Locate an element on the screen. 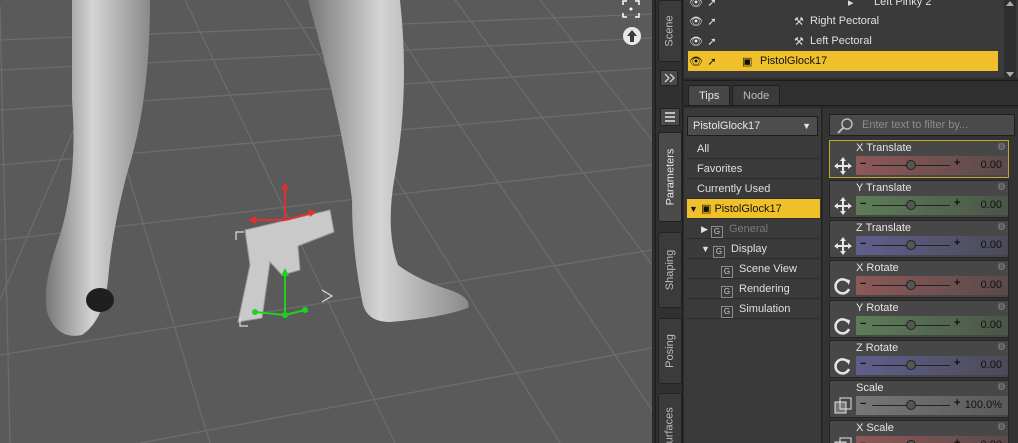 Image resolution: width=1018 pixels, height=443 pixels. group-scene-view: G Scene View is located at coordinates (753, 269).